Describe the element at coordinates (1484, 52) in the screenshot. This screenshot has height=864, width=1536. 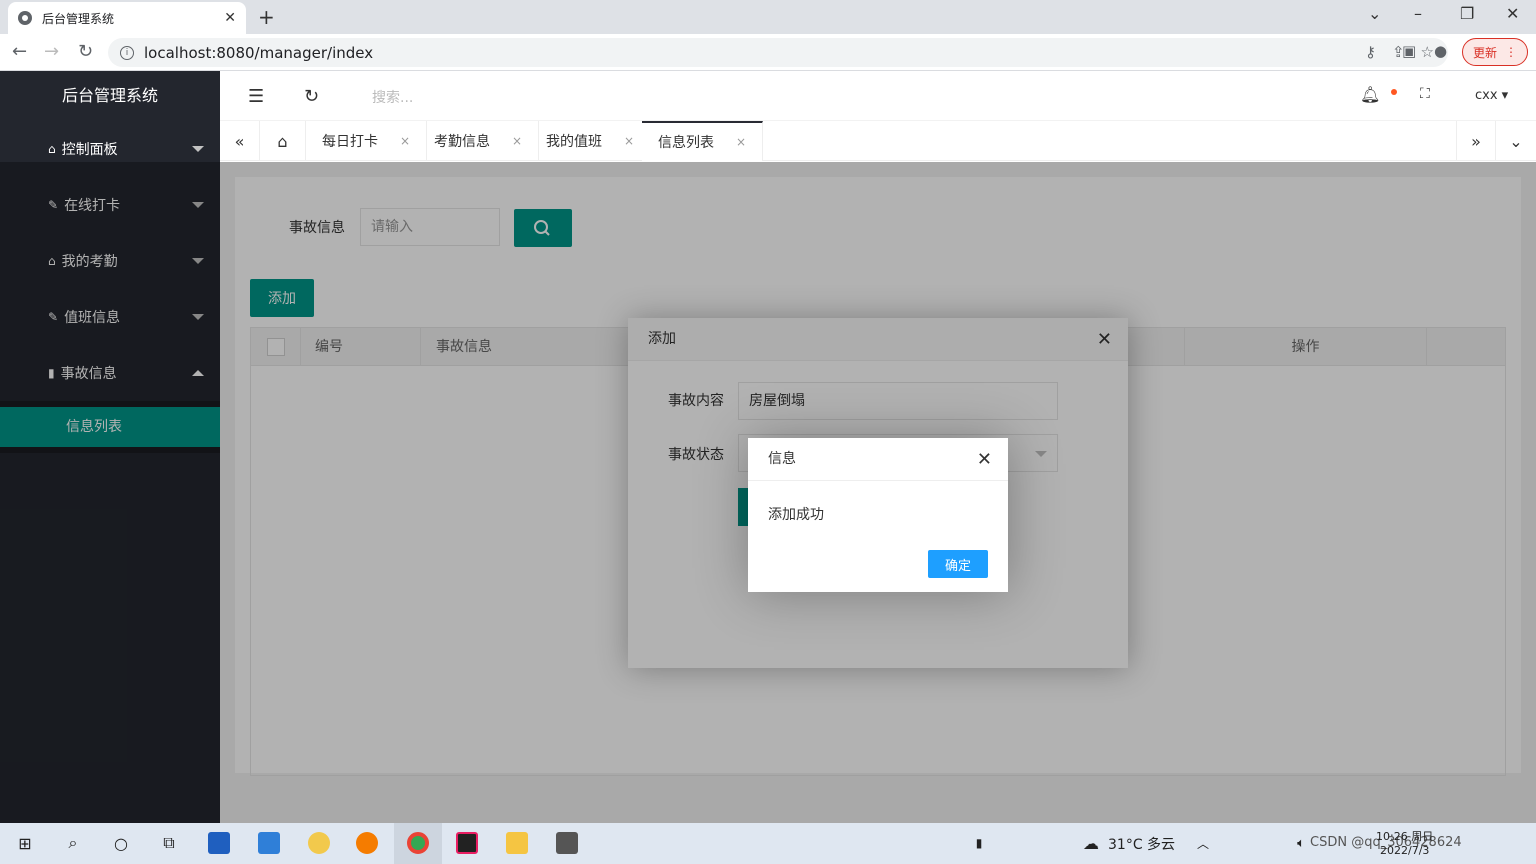
I see `update-label: 更新` at that location.